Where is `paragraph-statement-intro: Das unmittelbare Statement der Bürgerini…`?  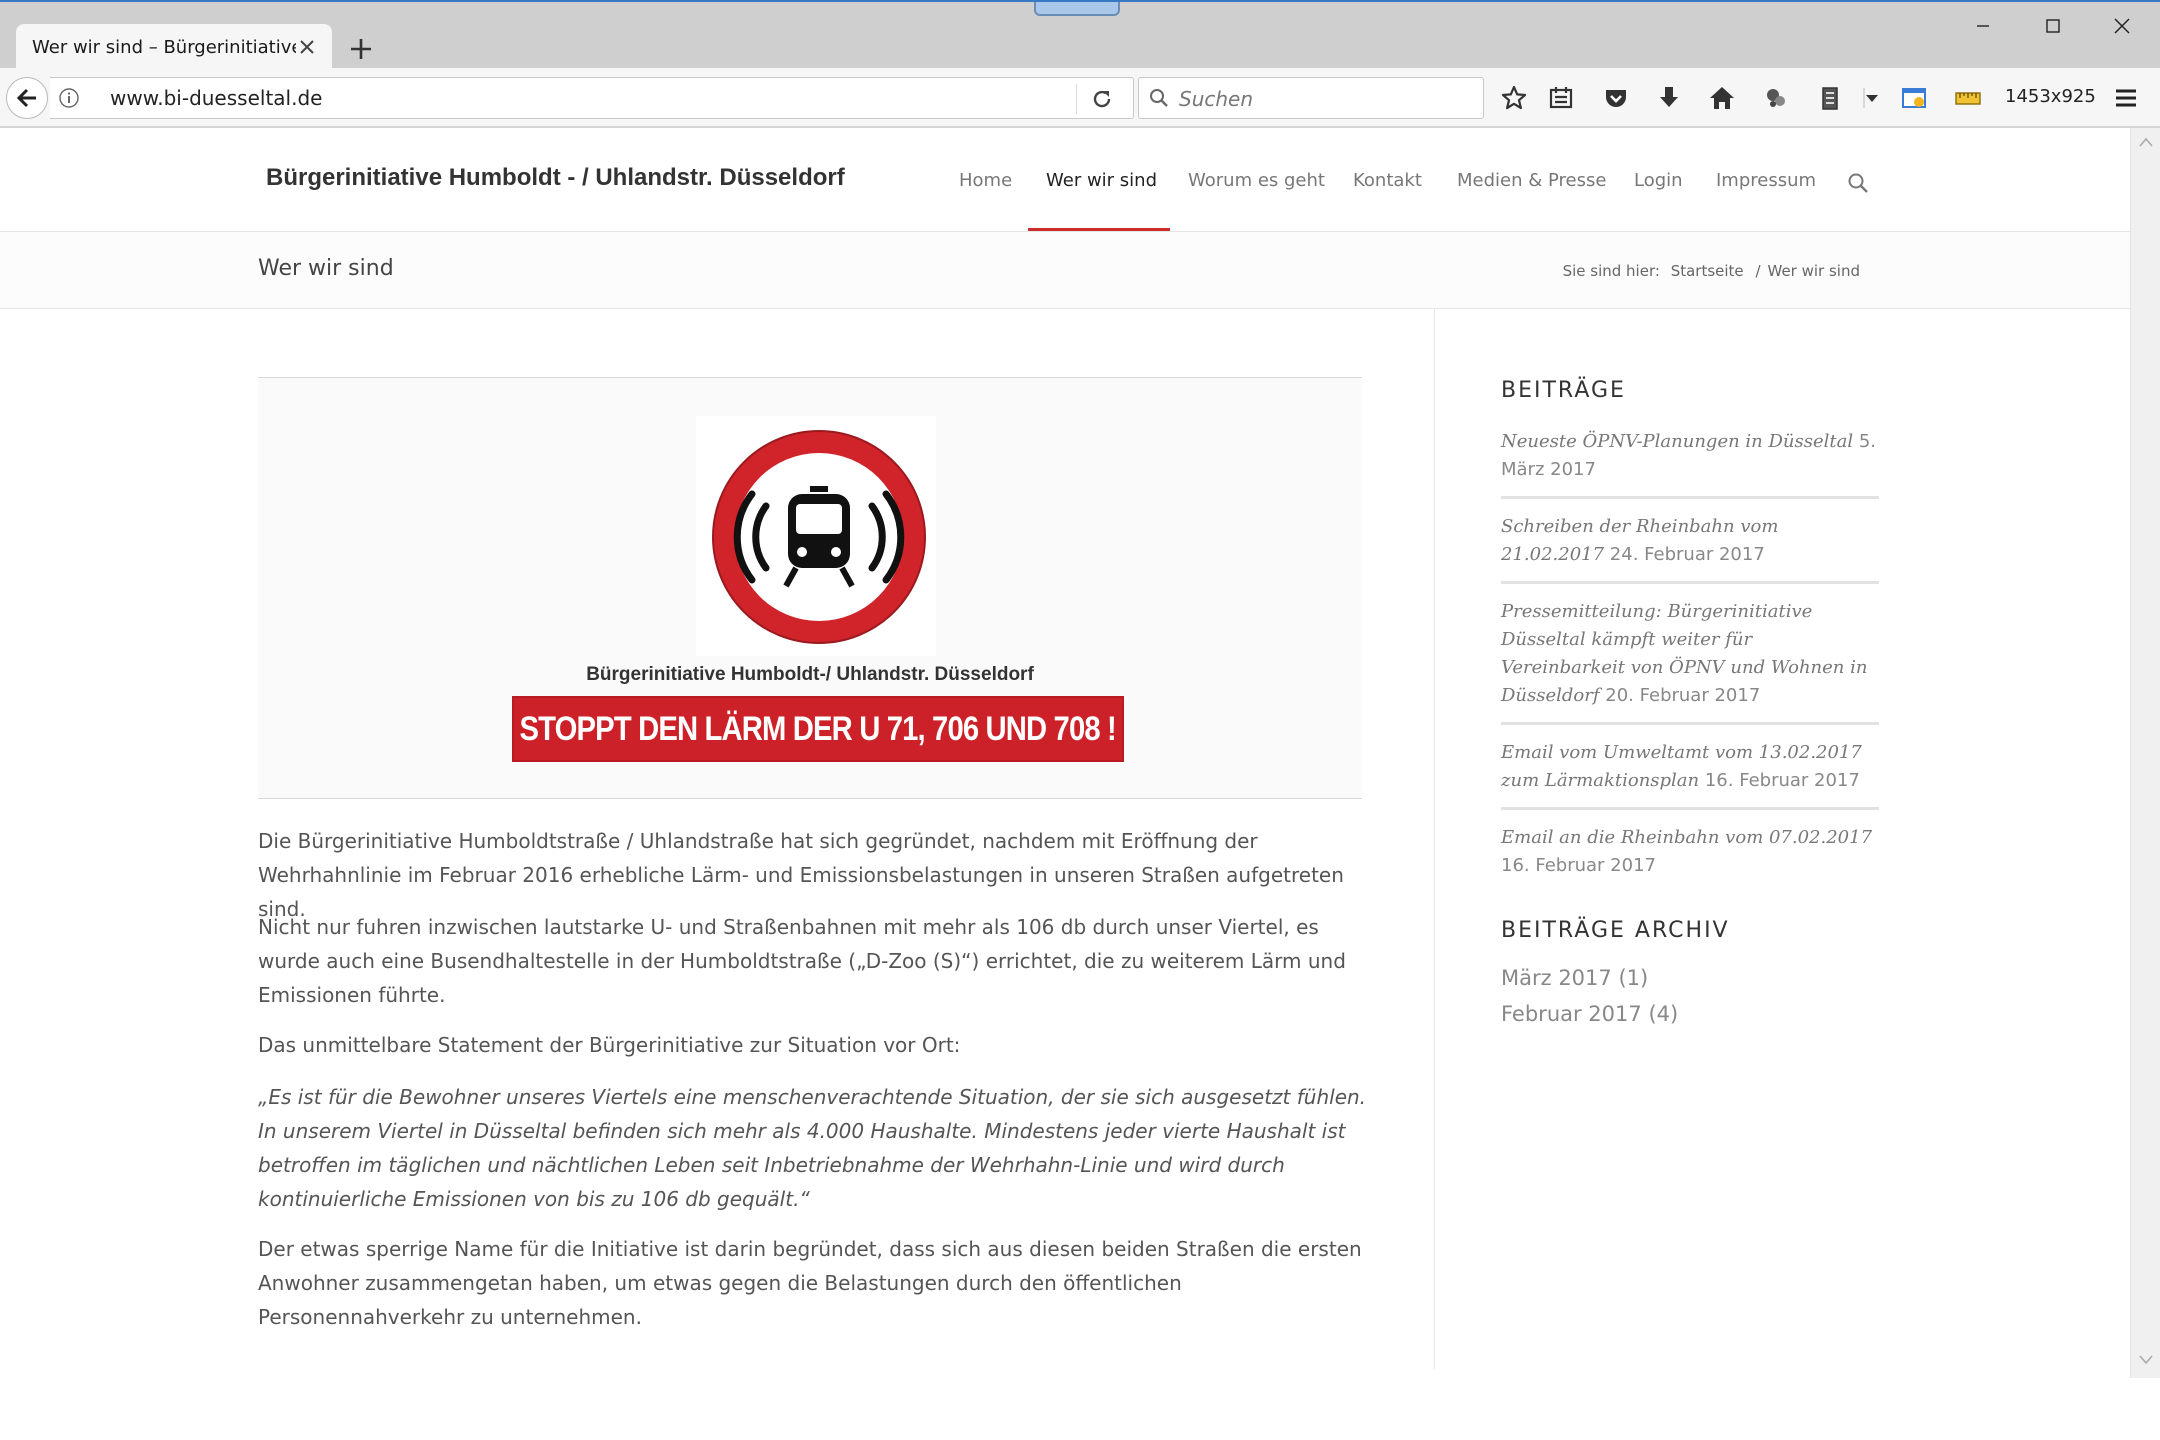
paragraph-statement-intro: Das unmittelbare Statement der Bürgerini… is located at coordinates (609, 1045).